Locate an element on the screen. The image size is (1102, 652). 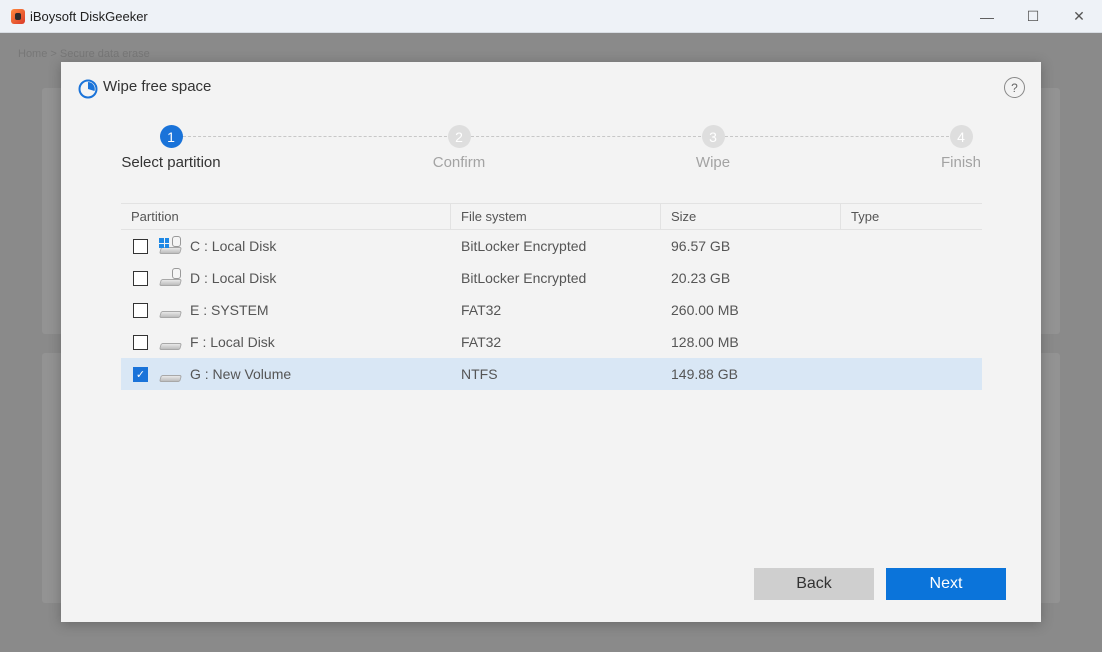
column-size: Size is located at coordinates (751, 216).